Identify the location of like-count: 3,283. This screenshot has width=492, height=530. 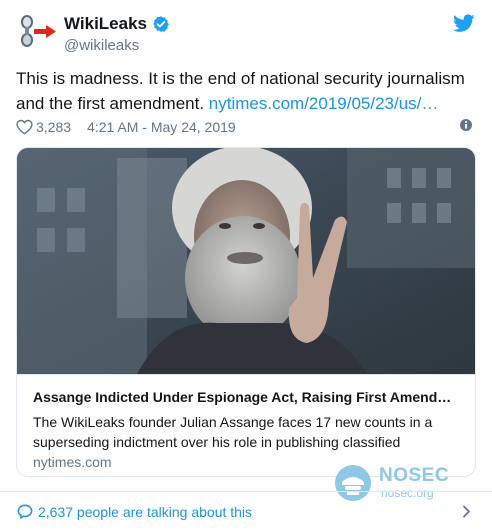
(53, 127).